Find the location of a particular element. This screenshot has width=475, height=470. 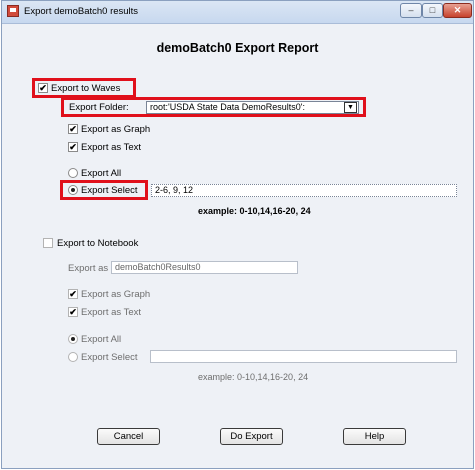

waves-export-graph-label: Export as Graph is located at coordinates (116, 129).